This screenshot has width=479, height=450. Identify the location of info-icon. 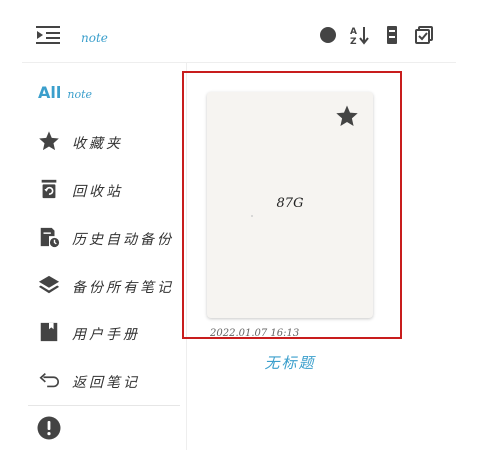
(49, 428).